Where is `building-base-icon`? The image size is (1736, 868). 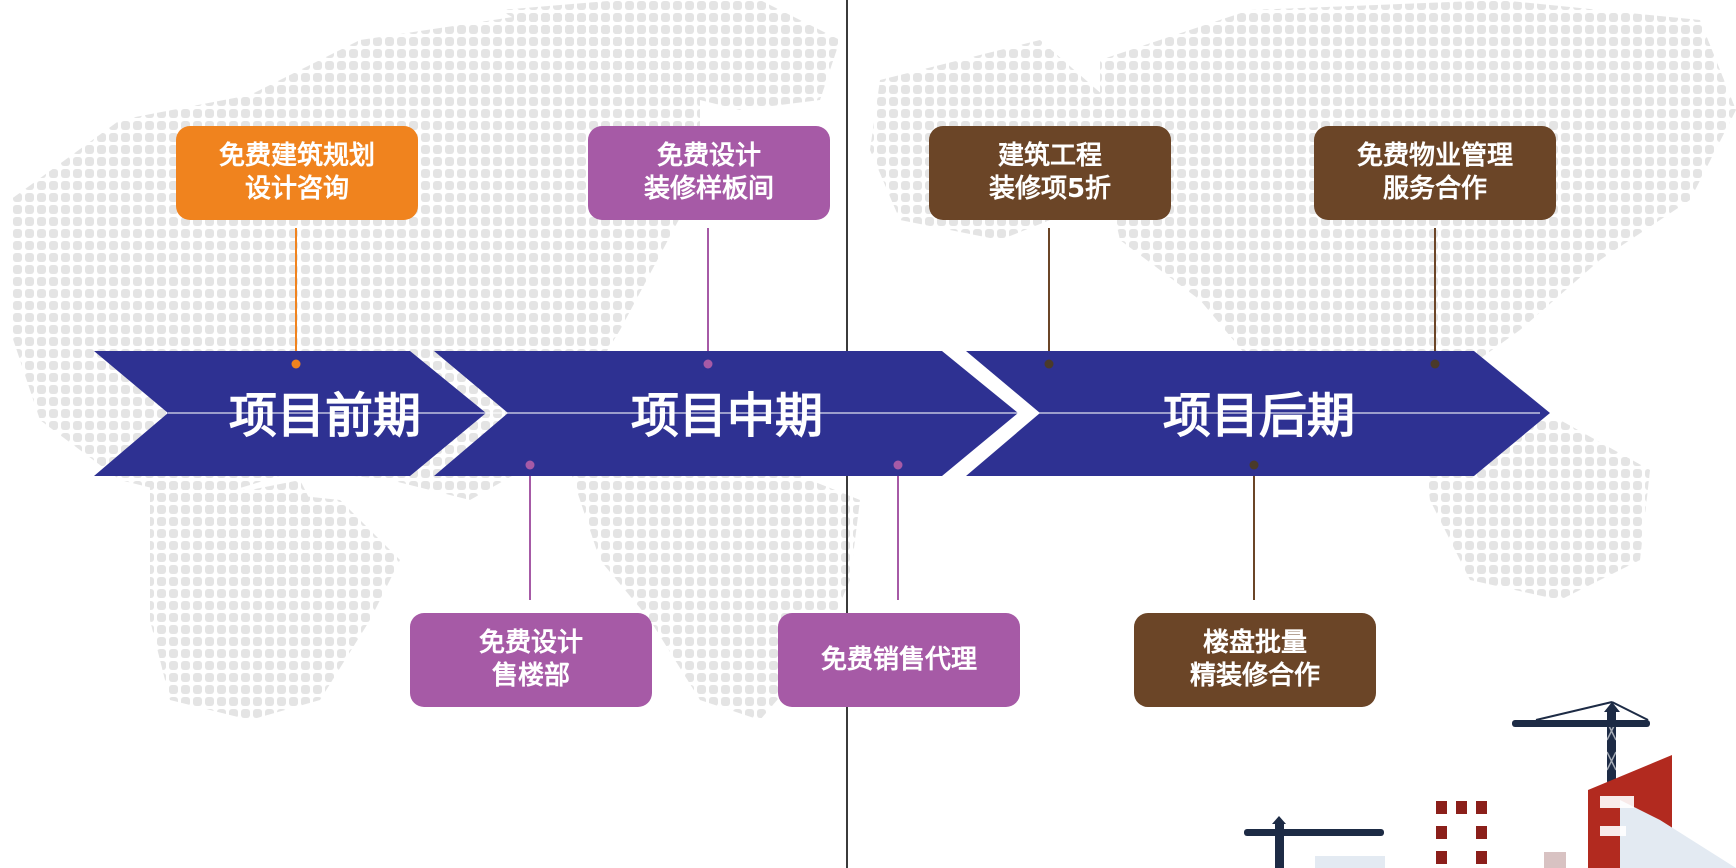
building-base-icon is located at coordinates (1350, 862).